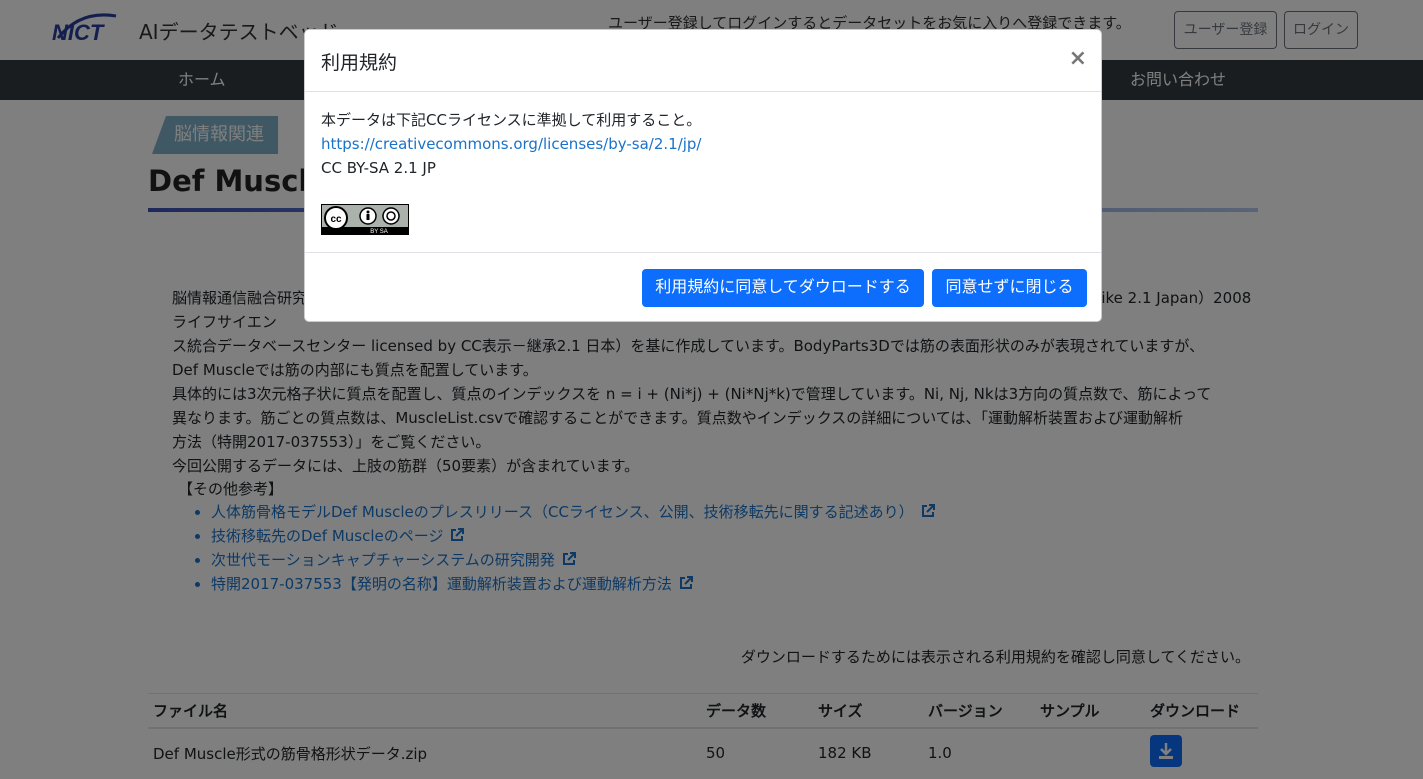 The image size is (1423, 779). Describe the element at coordinates (336, 219) in the screenshot. I see `svg-text: cc` at that location.